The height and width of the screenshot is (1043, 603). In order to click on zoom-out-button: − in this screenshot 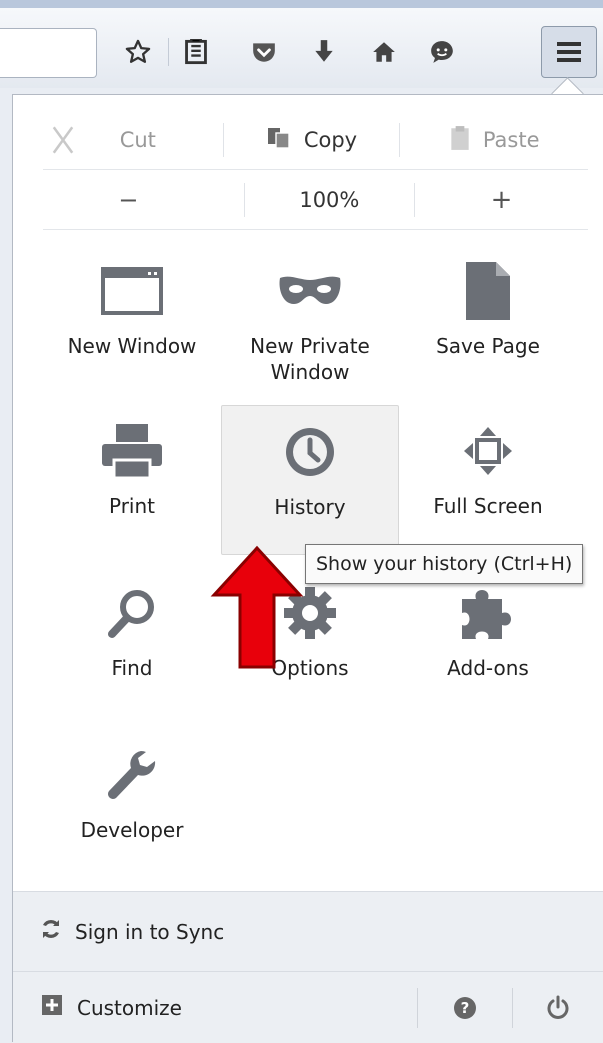, I will do `click(128, 200)`.